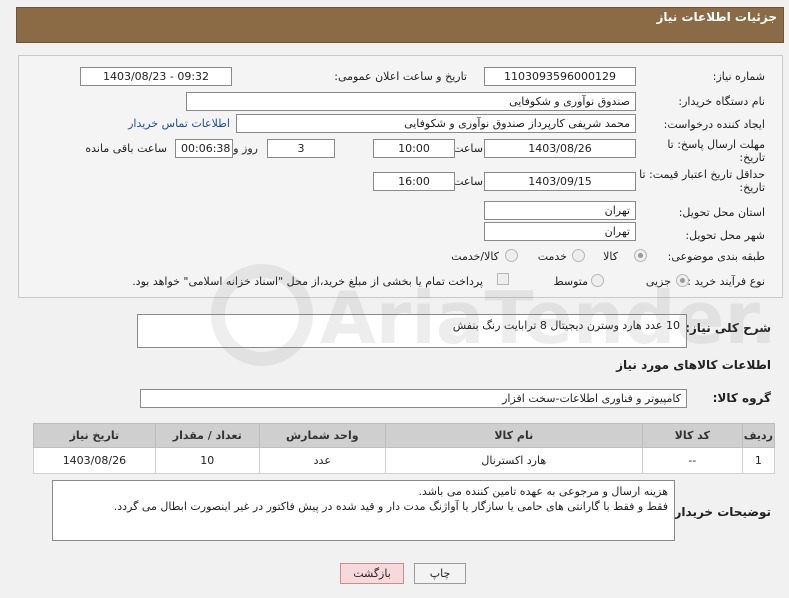  What do you see at coordinates (511, 255) in the screenshot?
I see `category-radio-goods-service` at bounding box center [511, 255].